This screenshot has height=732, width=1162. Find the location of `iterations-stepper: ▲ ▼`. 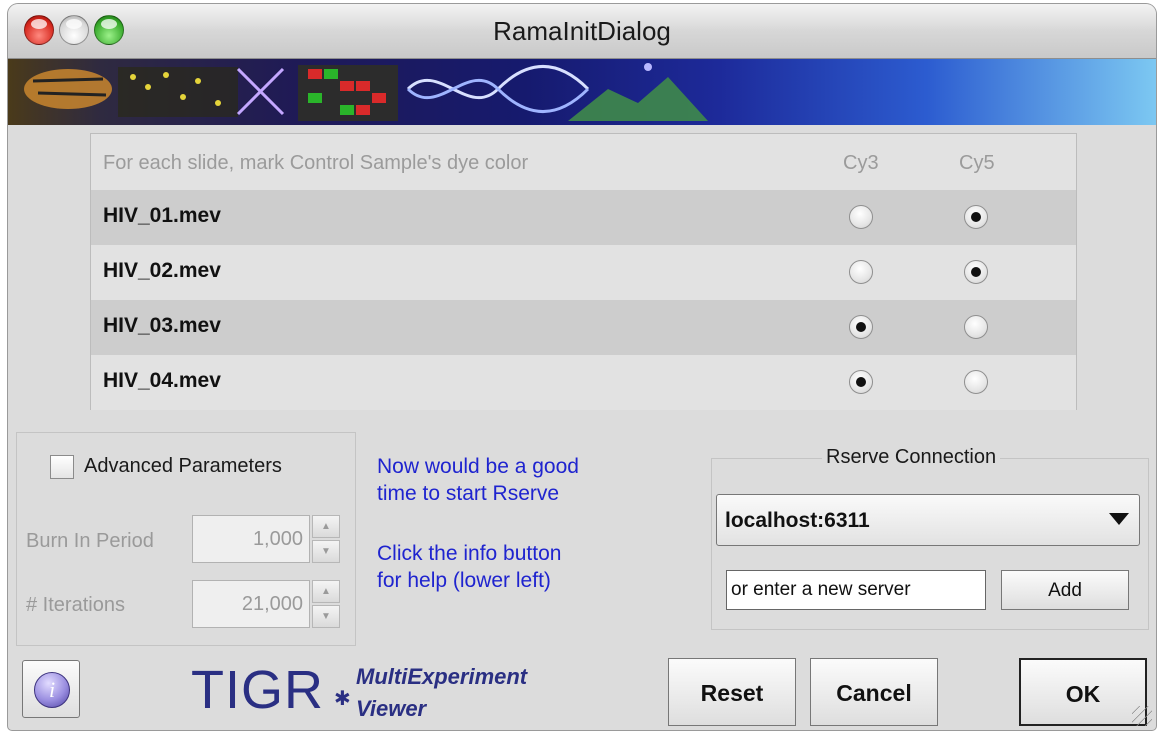

iterations-stepper: ▲ ▼ is located at coordinates (326, 604).